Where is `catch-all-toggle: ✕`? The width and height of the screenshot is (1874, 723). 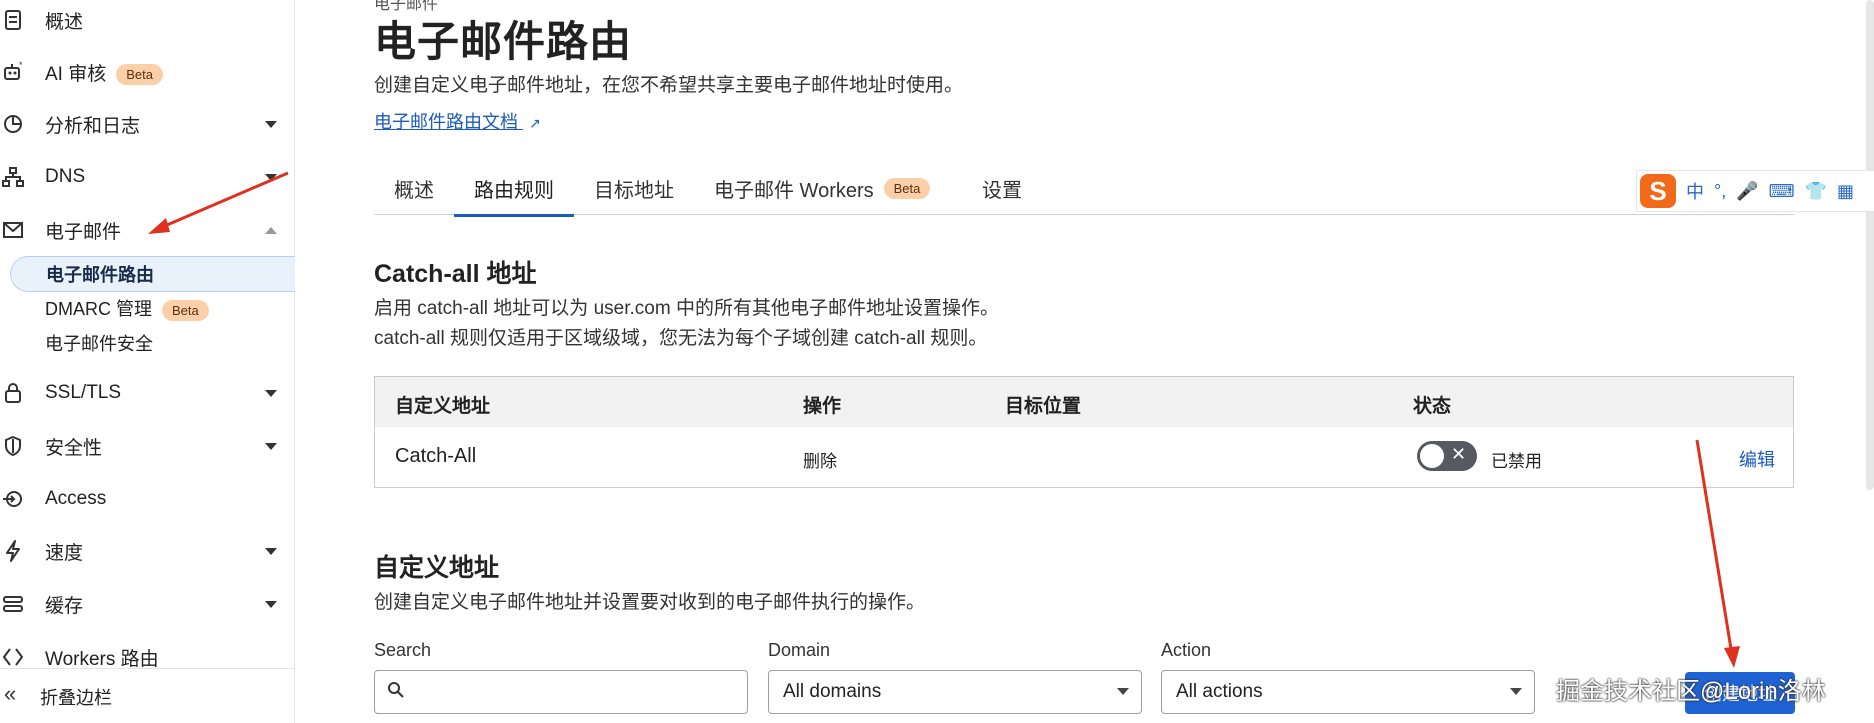 catch-all-toggle: ✕ is located at coordinates (1447, 456).